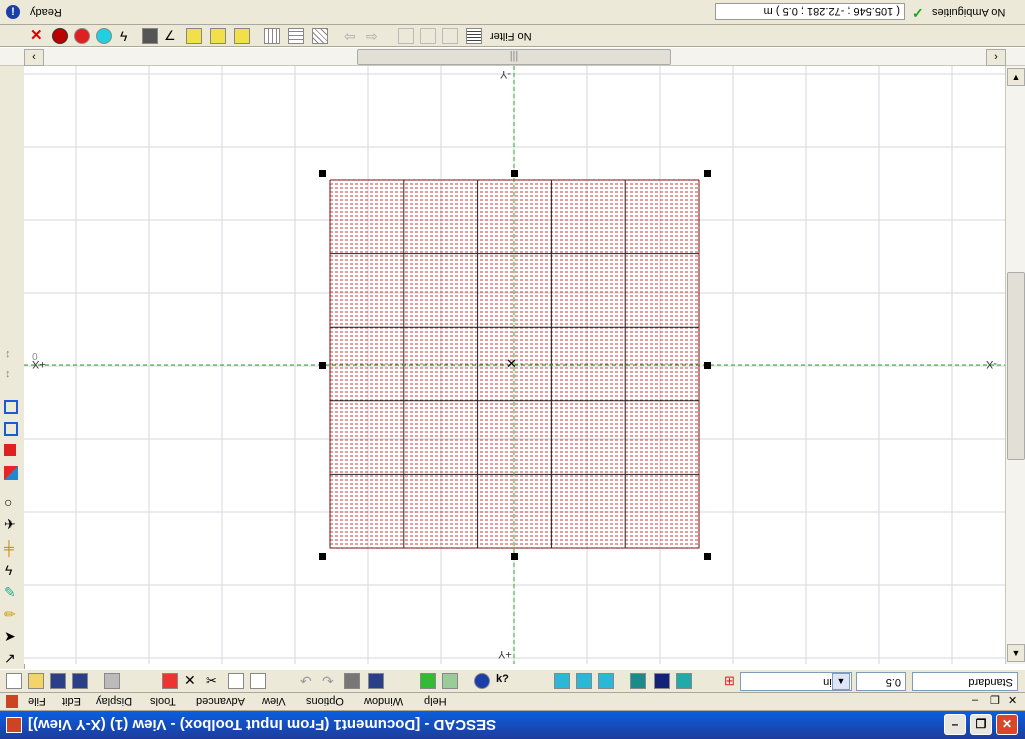  I want to click on vscroll-thumb, so click(1016, 366).